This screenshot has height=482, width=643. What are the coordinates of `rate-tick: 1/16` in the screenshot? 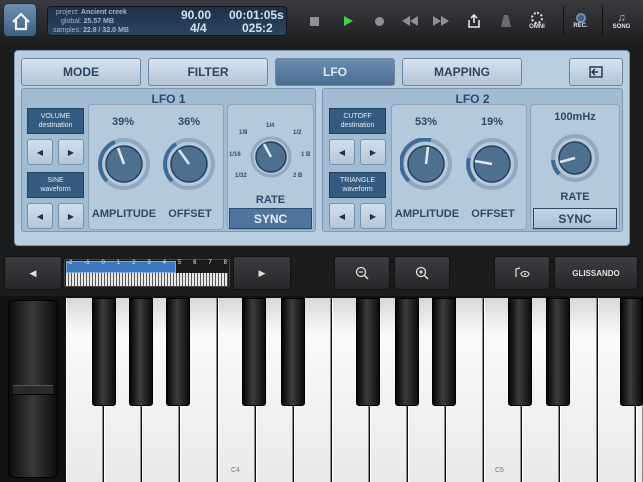 It's located at (235, 155).